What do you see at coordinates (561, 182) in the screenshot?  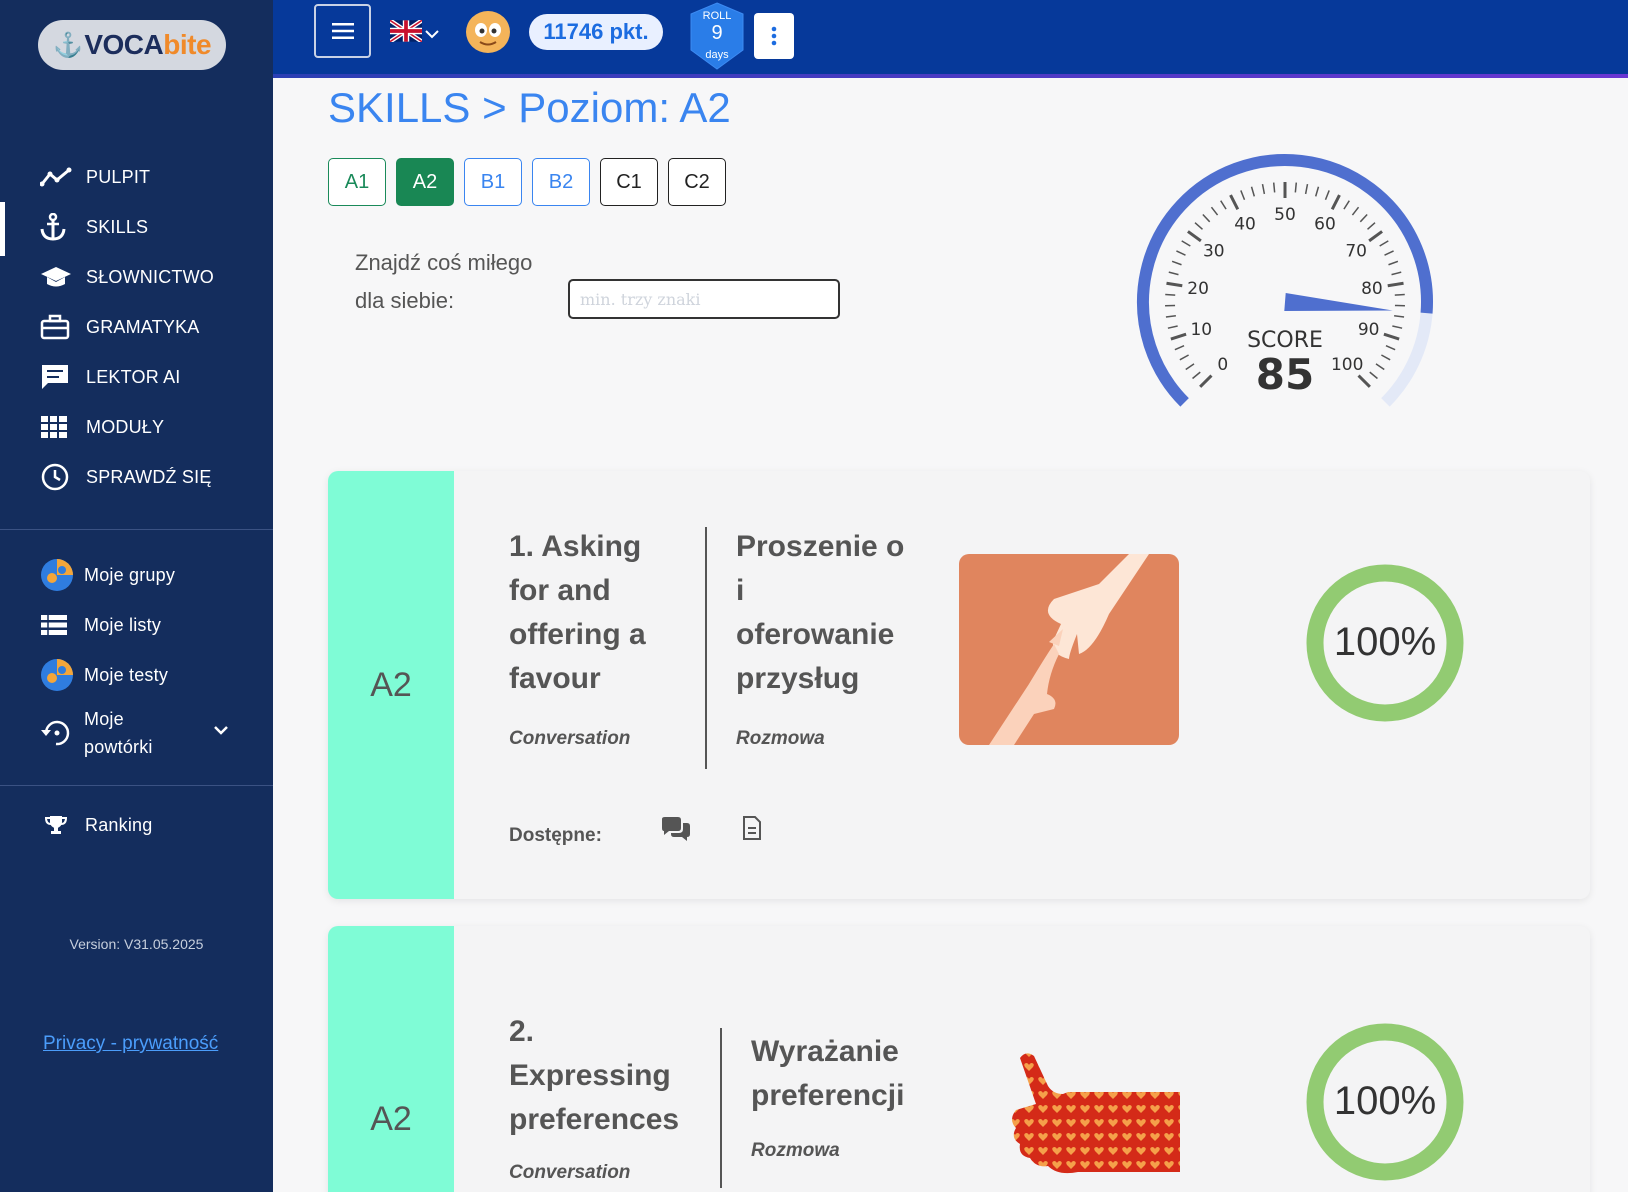 I see `level-button-b2: B2` at bounding box center [561, 182].